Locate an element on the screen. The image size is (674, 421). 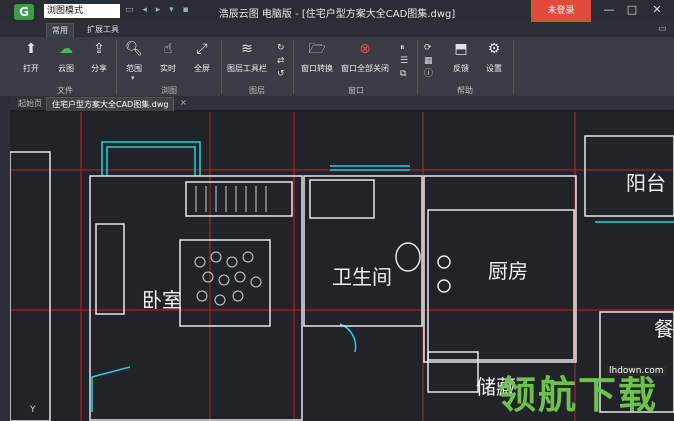
tab-active-drawing: 住宅户型方案大全CAD图集.dwg is located at coordinates (110, 104).